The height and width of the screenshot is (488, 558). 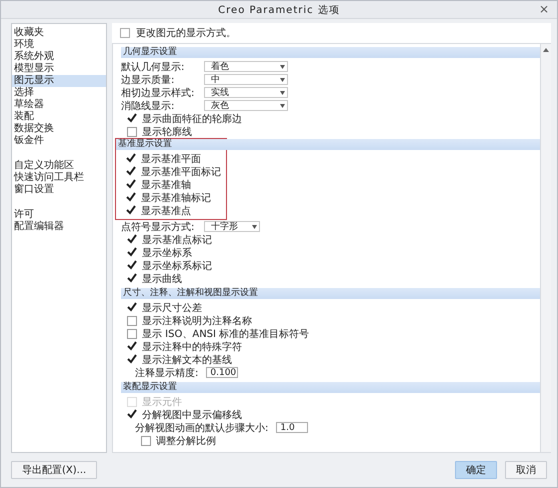 I want to click on window-title: Creo Parametric 选项, so click(x=279, y=10).